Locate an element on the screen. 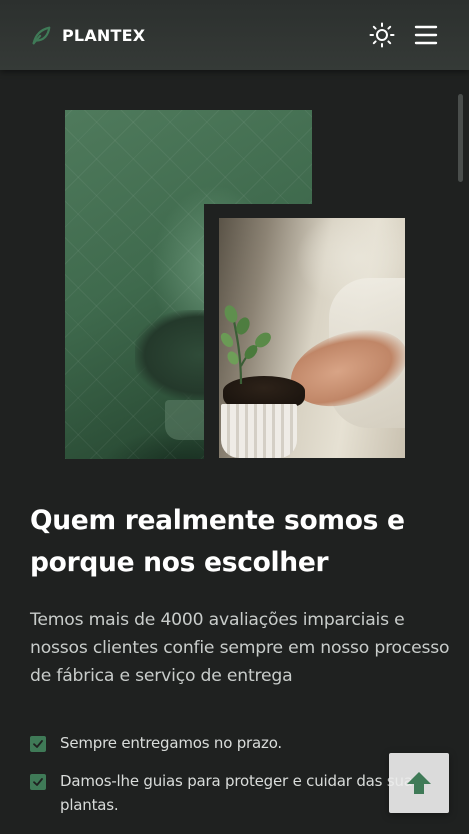 This screenshot has height=834, width=469. scroll-to-top-button is located at coordinates (419, 783).